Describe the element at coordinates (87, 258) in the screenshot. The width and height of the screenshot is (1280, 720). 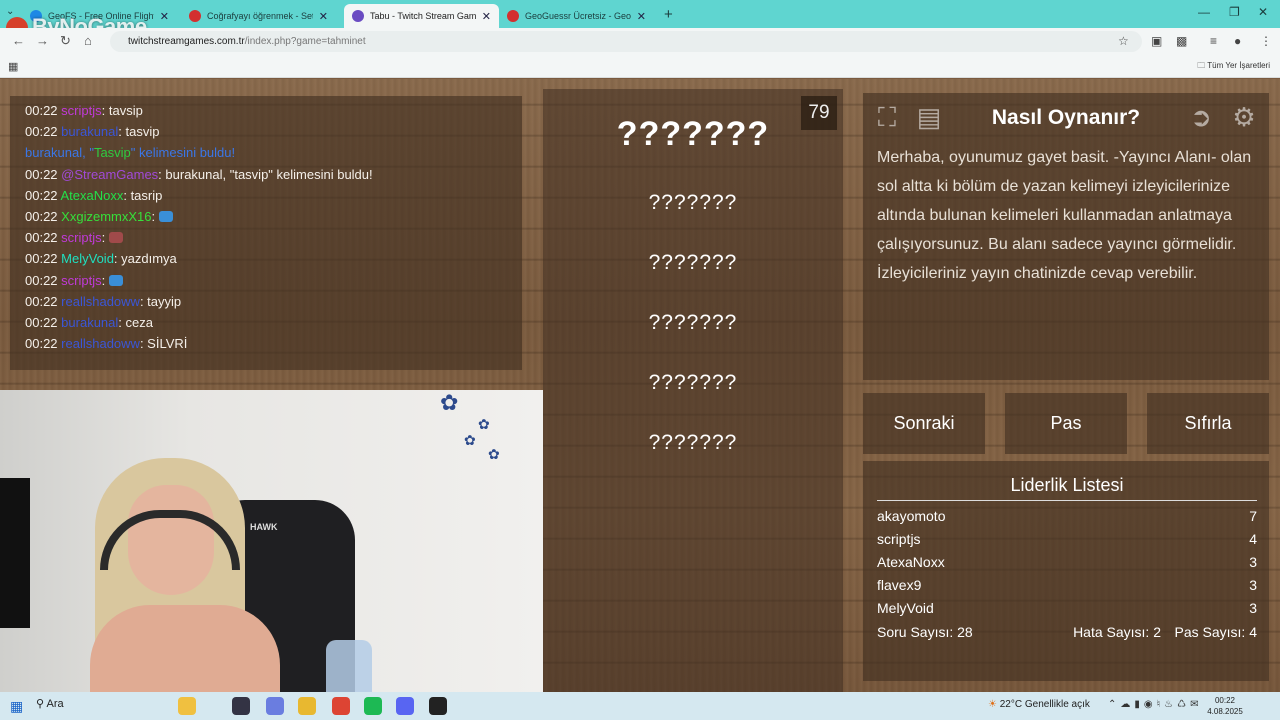
I see `chat-username: MelyVoid` at that location.